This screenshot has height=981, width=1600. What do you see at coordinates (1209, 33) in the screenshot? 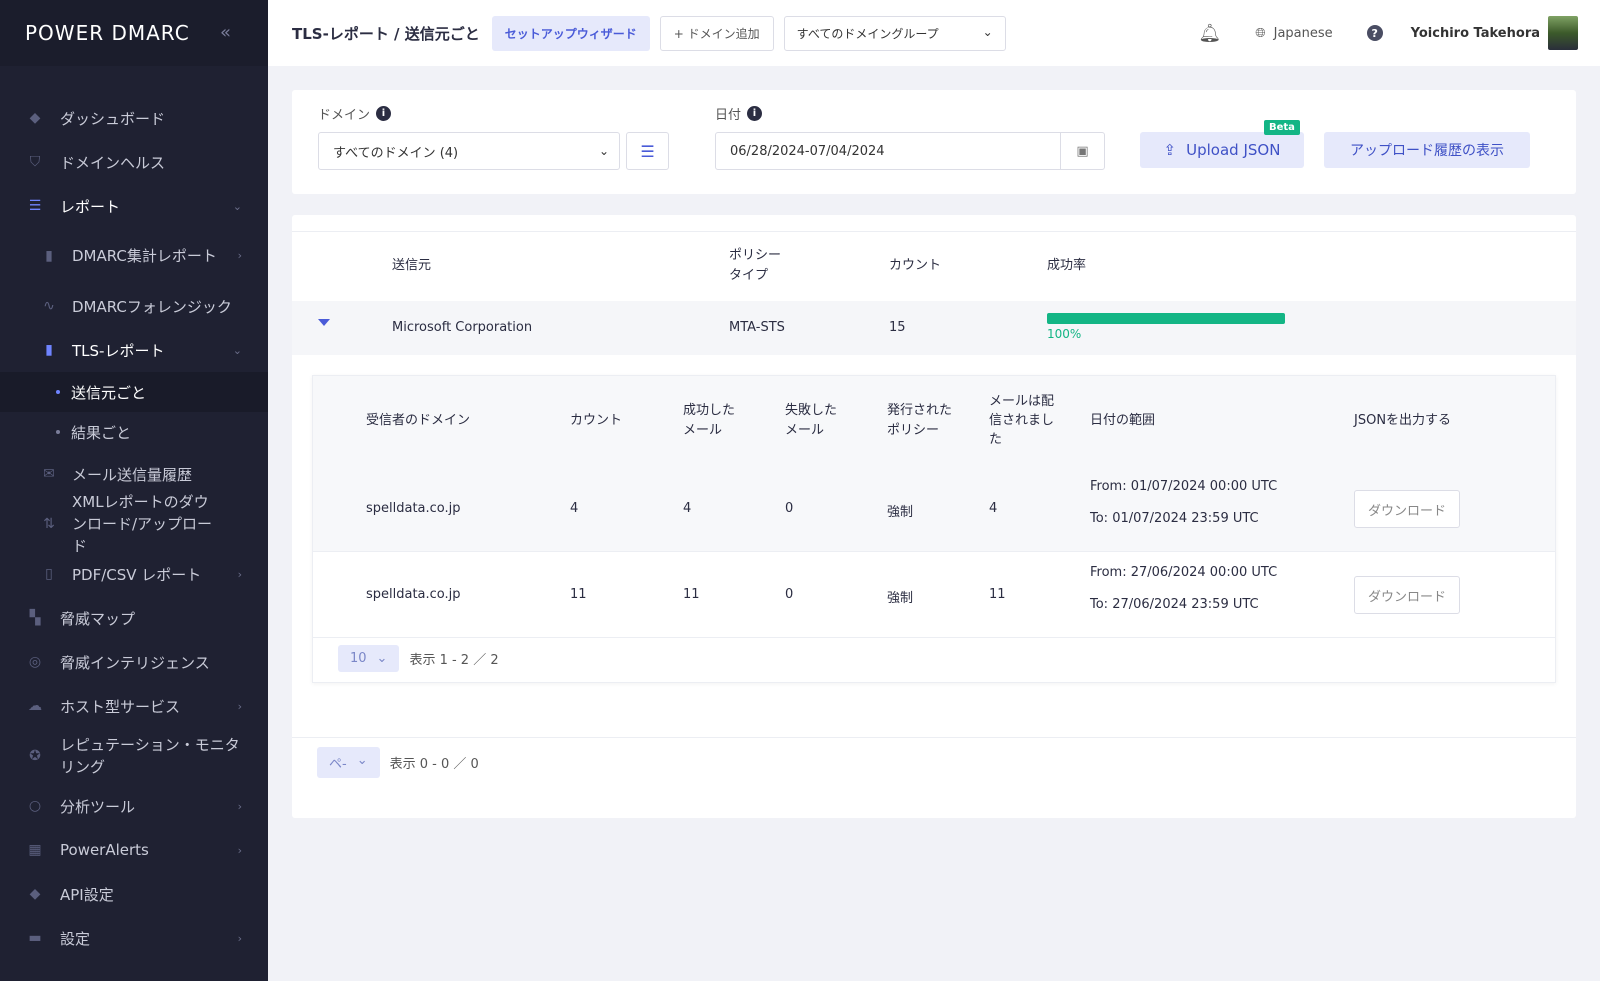
I see `bell-icon: 🔔︎` at bounding box center [1209, 33].